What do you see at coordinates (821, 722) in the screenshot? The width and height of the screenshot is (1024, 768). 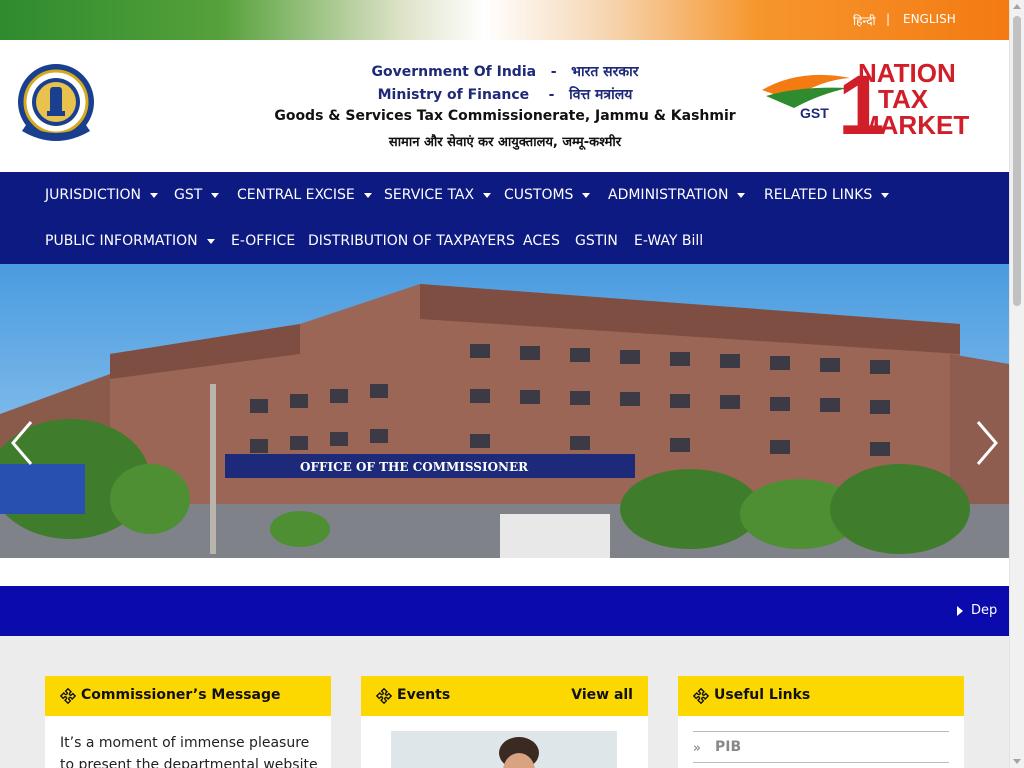 I see `useful-links-card: Useful Links » PIB` at bounding box center [821, 722].